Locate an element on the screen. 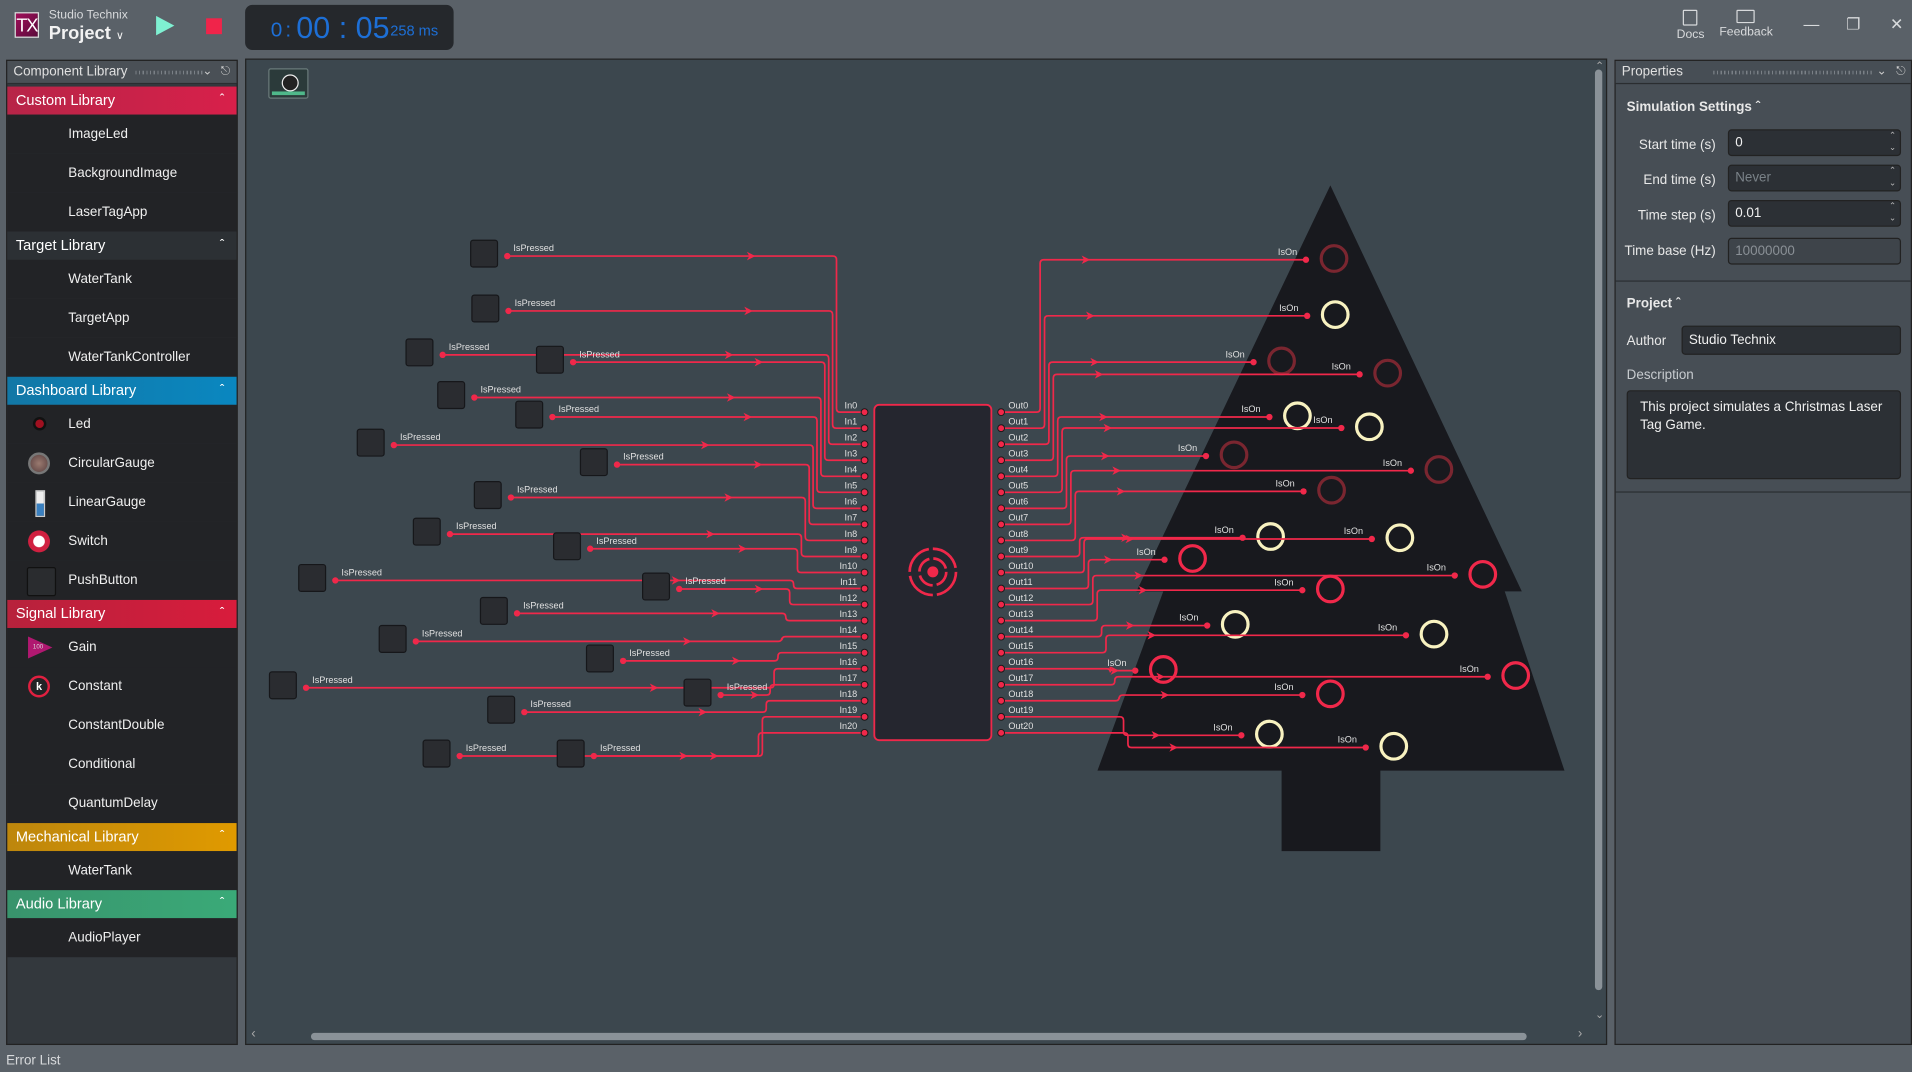 This screenshot has height=1072, width=1912. section-header-target-library: Target Library ˆ is located at coordinates (122, 245).